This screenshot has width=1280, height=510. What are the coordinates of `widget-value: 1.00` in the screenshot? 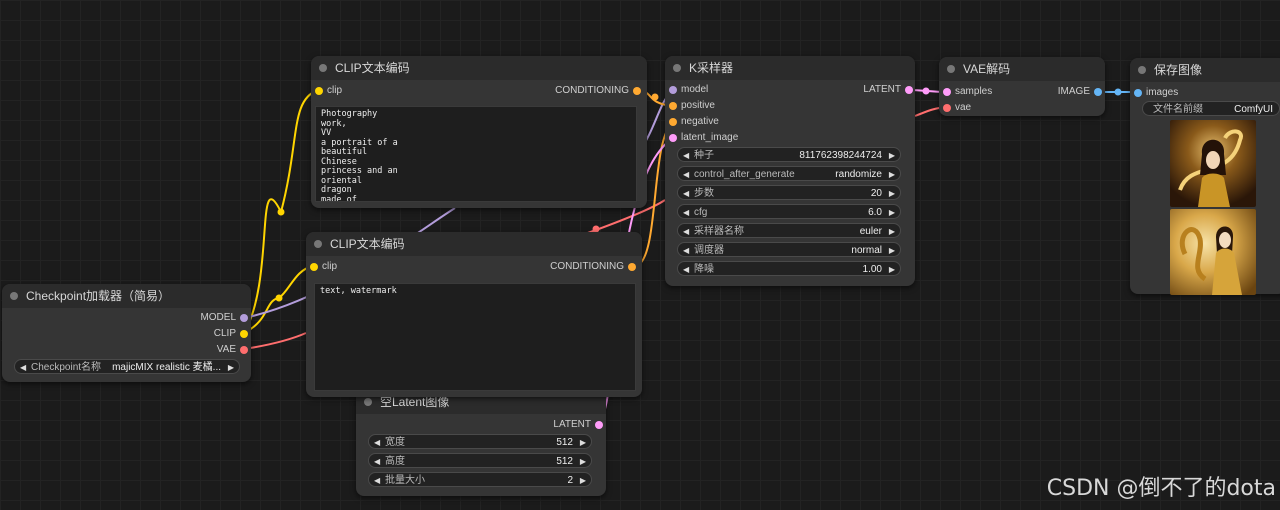 It's located at (872, 269).